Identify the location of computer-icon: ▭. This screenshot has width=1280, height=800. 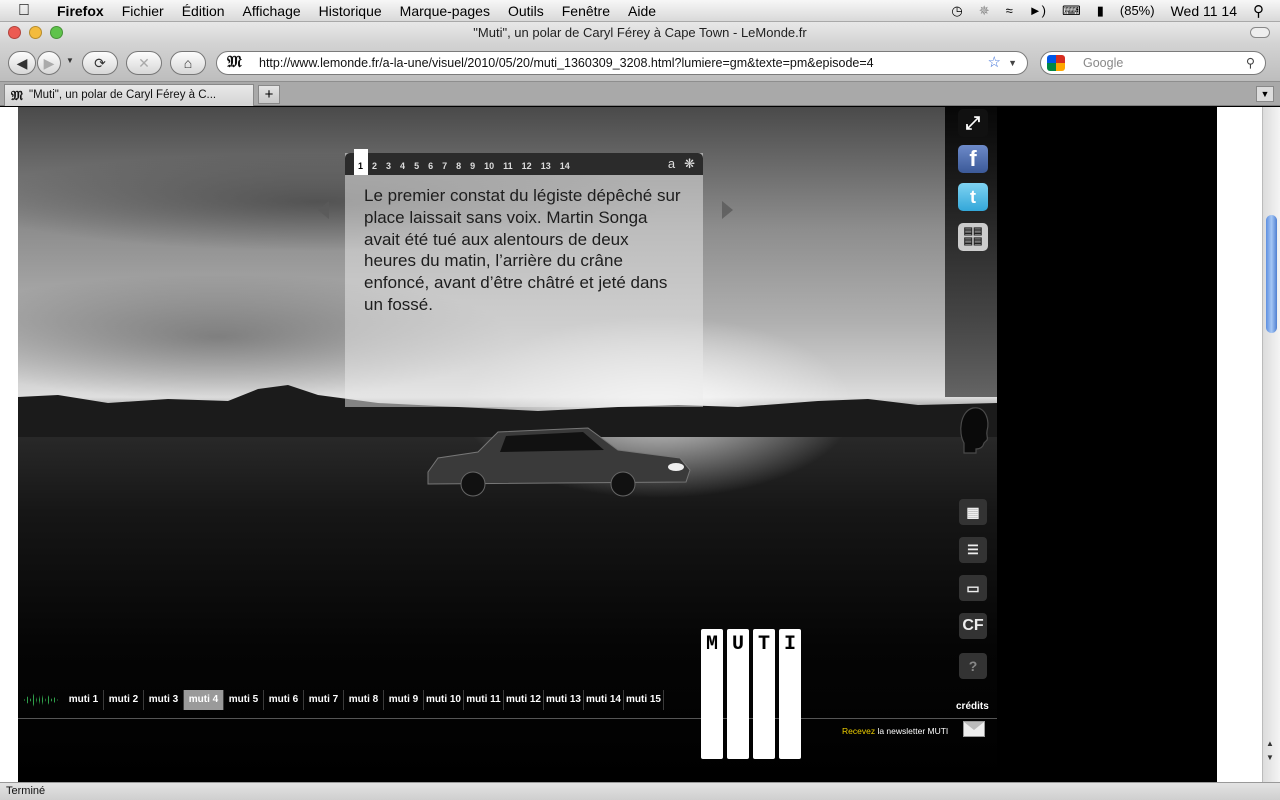
(973, 588).